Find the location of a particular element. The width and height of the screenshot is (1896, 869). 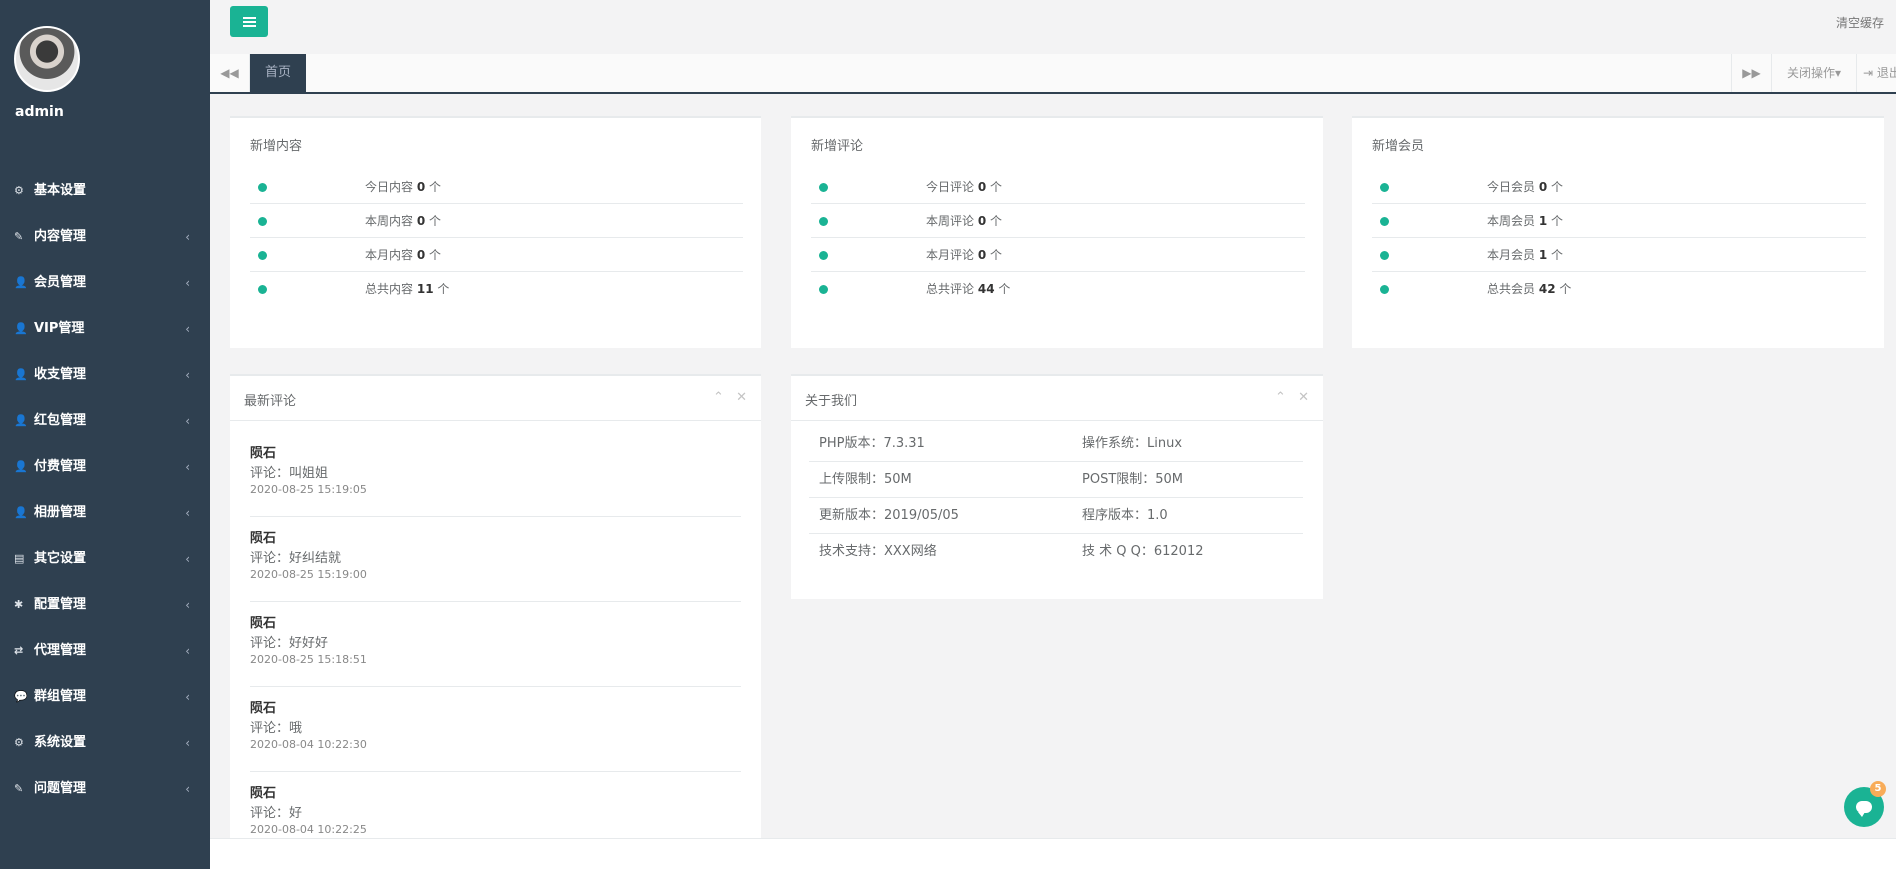

sidebar-item-11: 💬 群组管理 ‹ is located at coordinates (105, 697).